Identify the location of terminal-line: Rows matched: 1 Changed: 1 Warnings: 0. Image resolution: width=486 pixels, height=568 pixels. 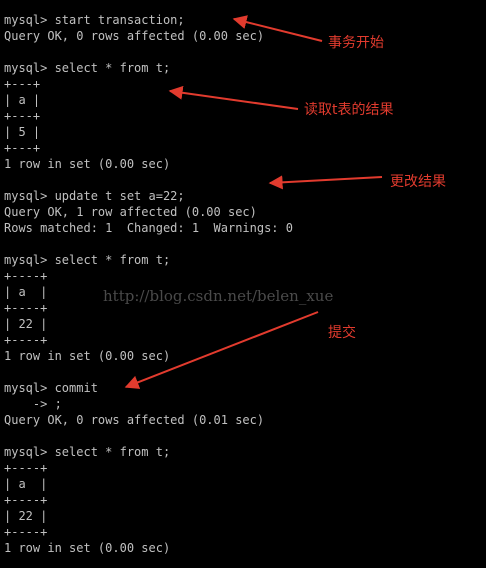
(148, 228).